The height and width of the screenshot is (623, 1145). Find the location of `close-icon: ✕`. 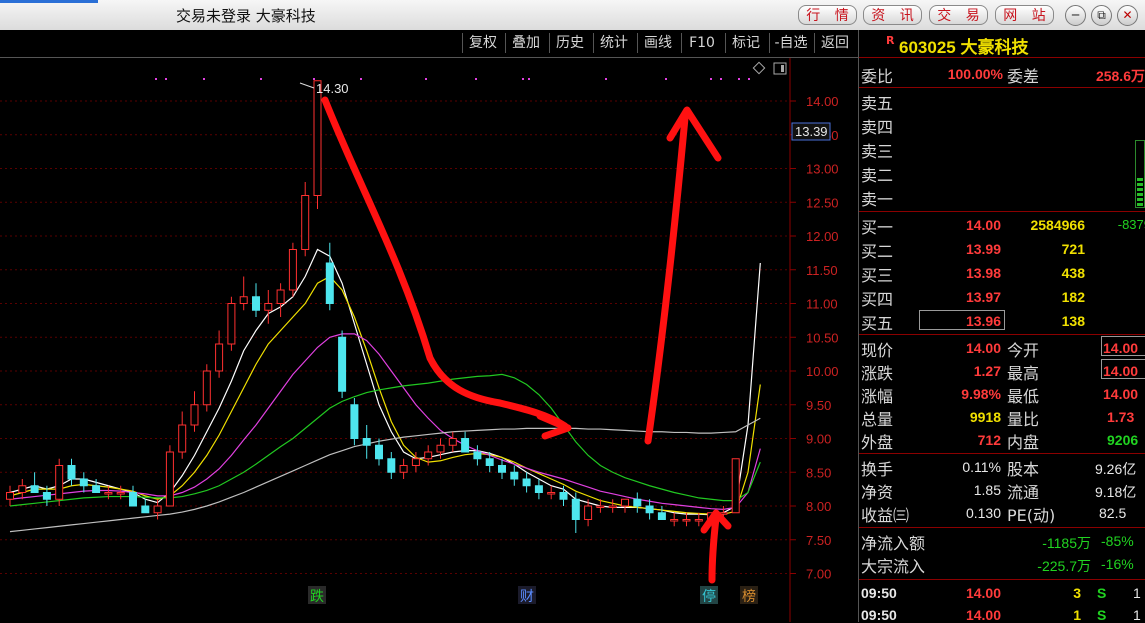

close-icon: ✕ is located at coordinates (1127, 15).